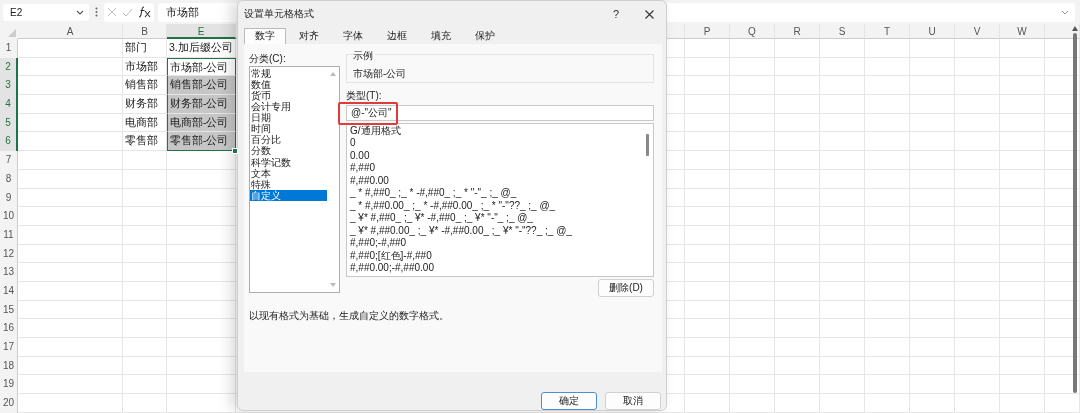  I want to click on type-label: 类型(T):, so click(364, 95).